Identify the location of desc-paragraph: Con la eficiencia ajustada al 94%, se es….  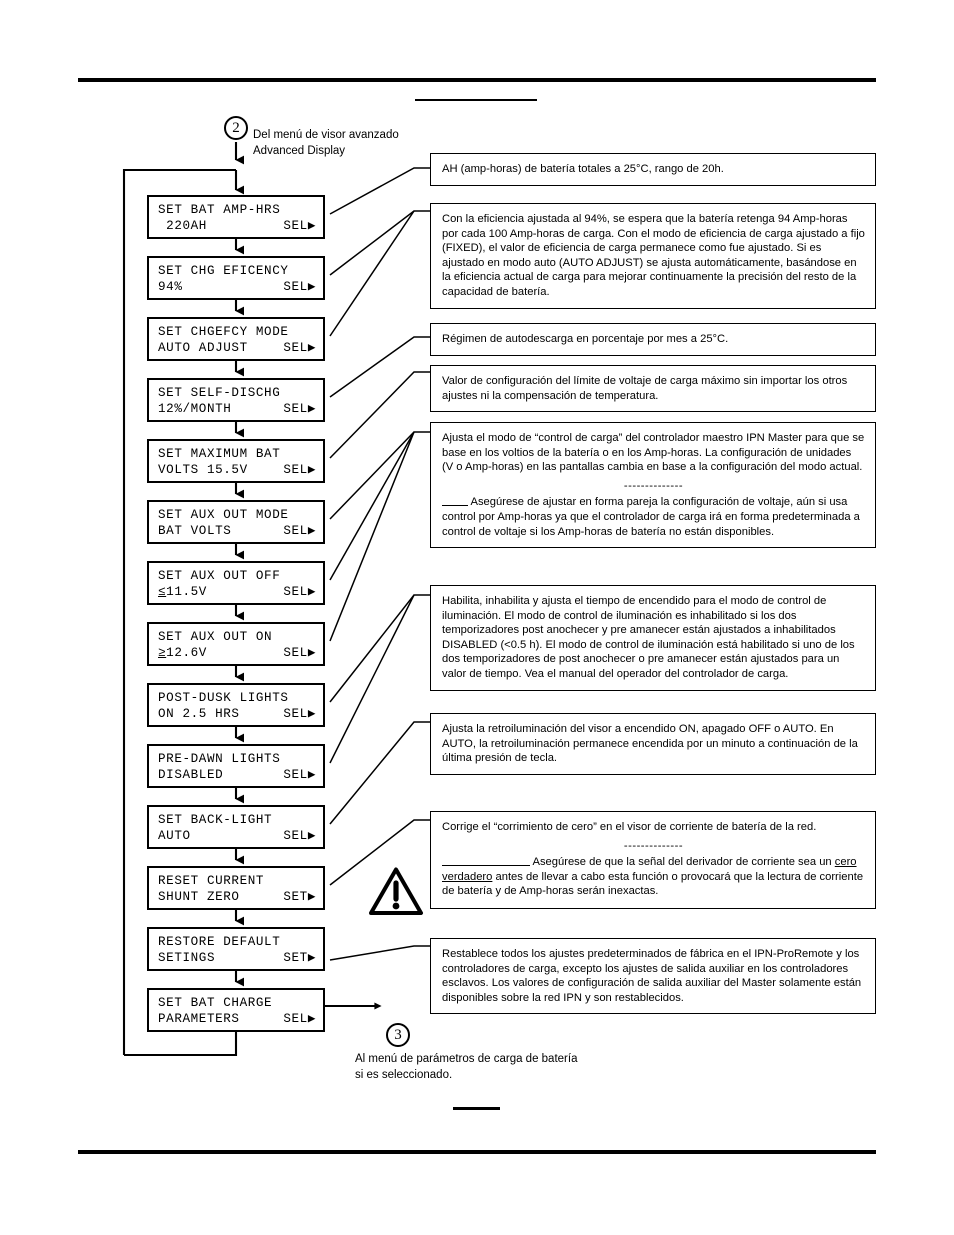
(653, 255).